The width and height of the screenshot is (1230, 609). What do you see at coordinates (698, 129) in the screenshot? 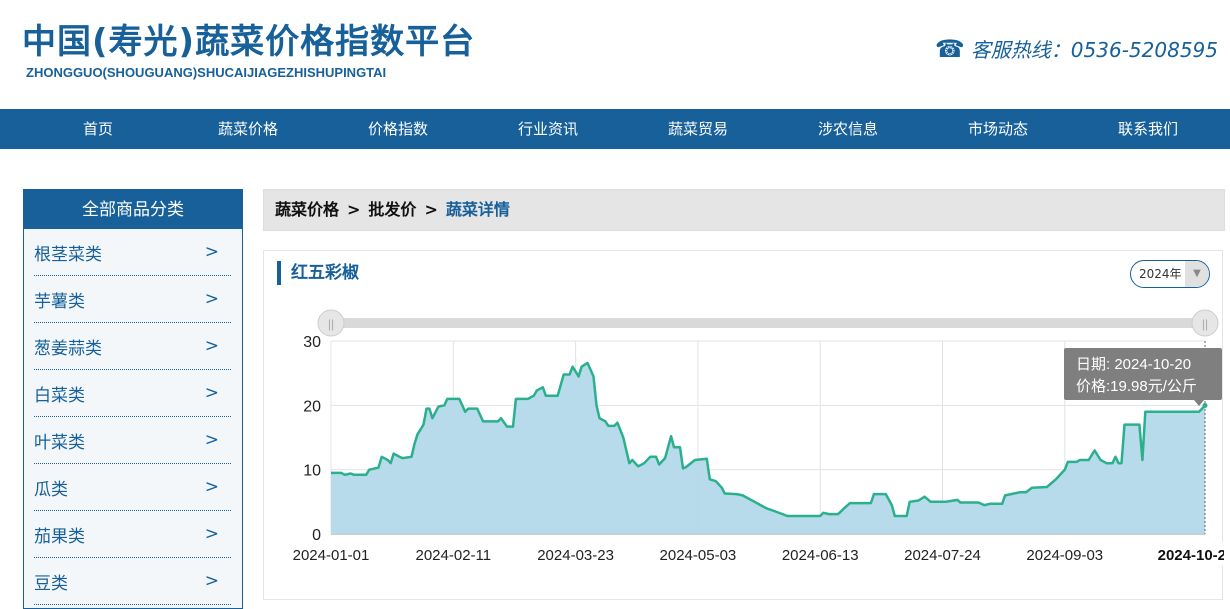
I see `nav-veg-trade: 蔬菜贸易` at bounding box center [698, 129].